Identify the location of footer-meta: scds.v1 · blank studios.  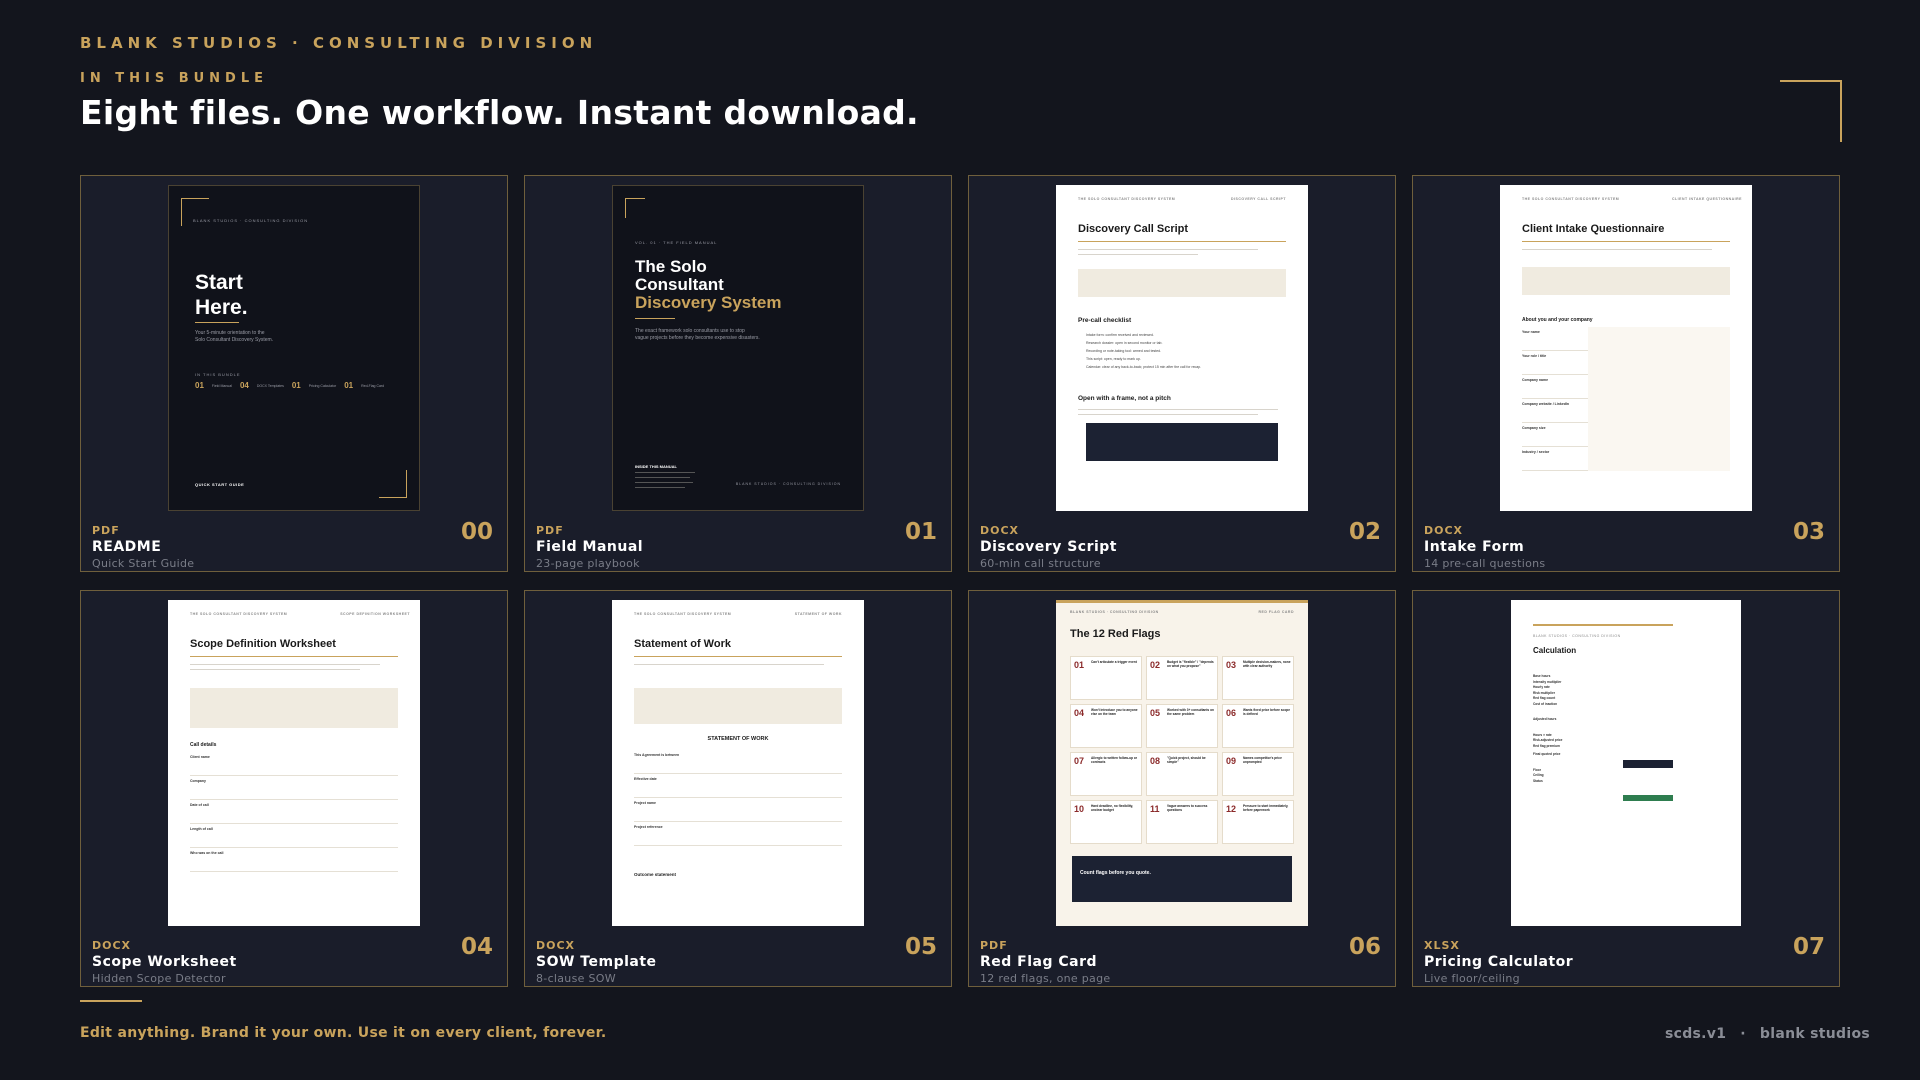
(1767, 1034).